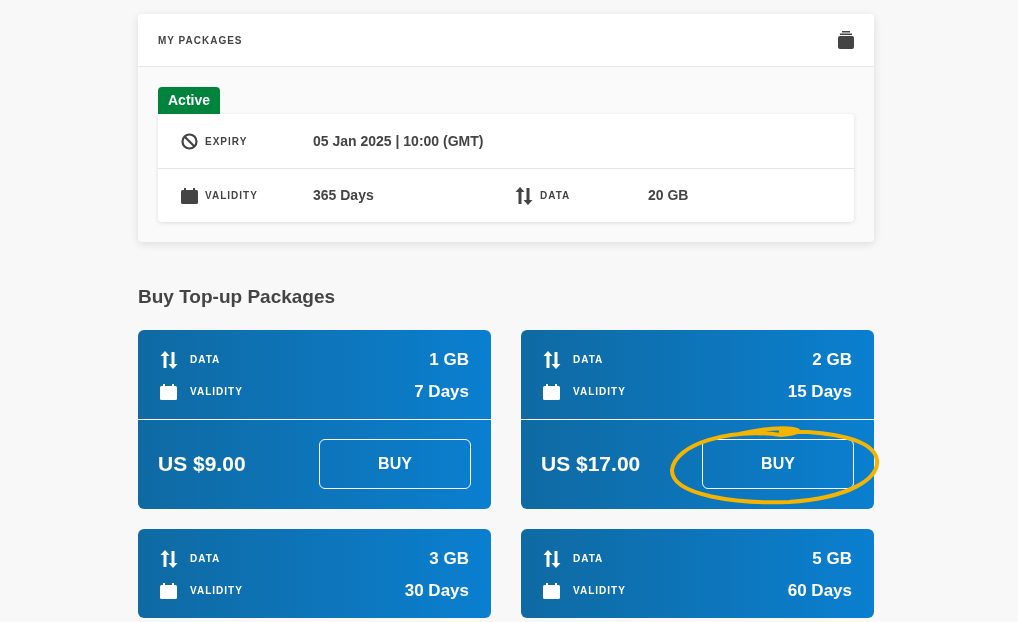  I want to click on validity-period: 60 Days, so click(819, 590).